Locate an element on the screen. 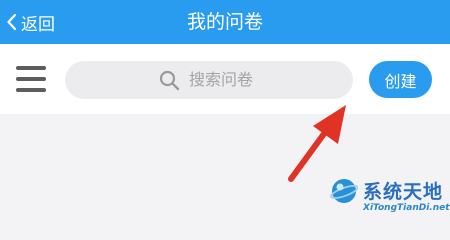 The height and width of the screenshot is (240, 450). watermark-name-en: XiTongTianDi.net is located at coordinates (406, 208).